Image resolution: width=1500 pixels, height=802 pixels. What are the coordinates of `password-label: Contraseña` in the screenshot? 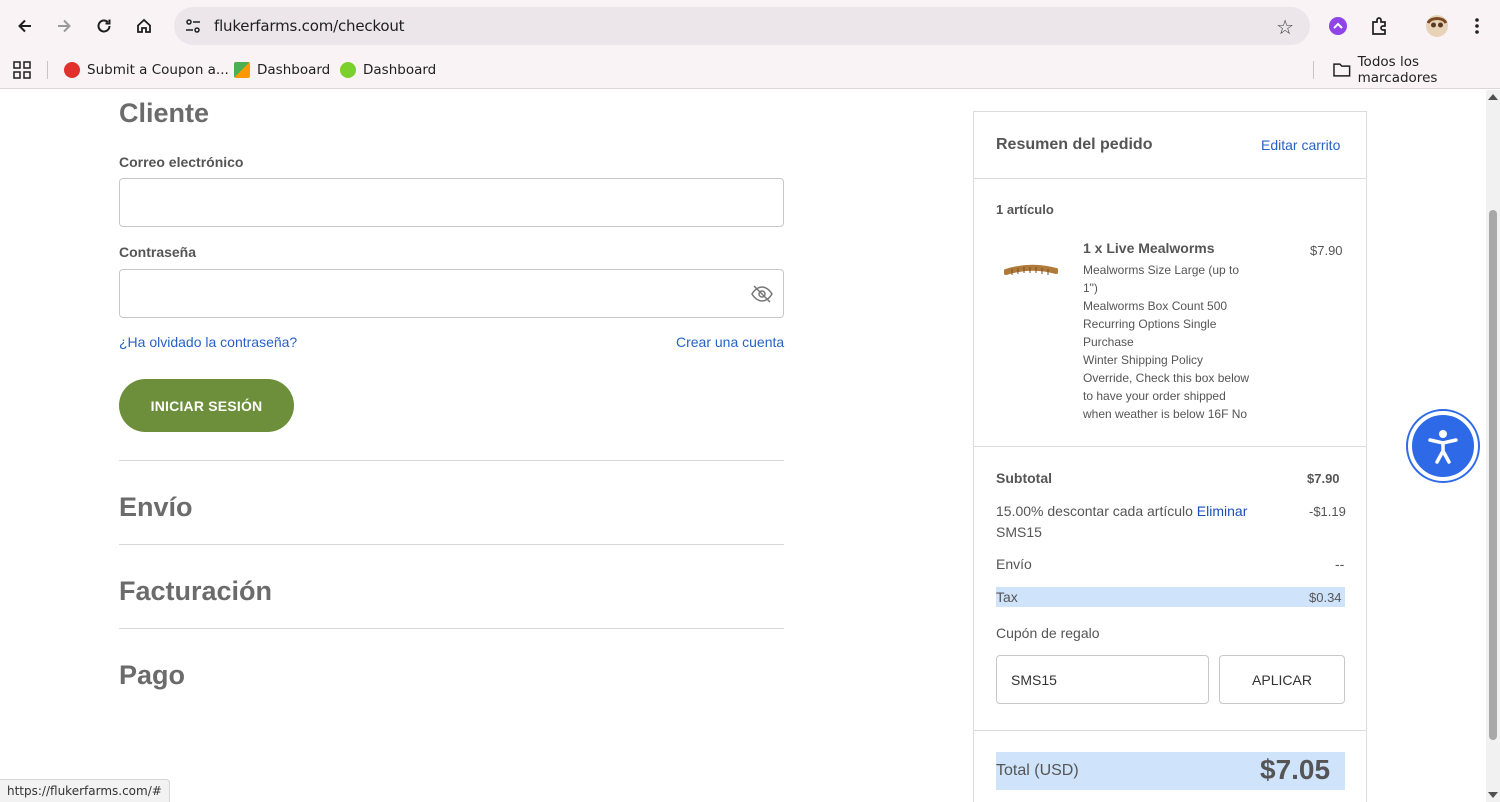 It's located at (158, 252).